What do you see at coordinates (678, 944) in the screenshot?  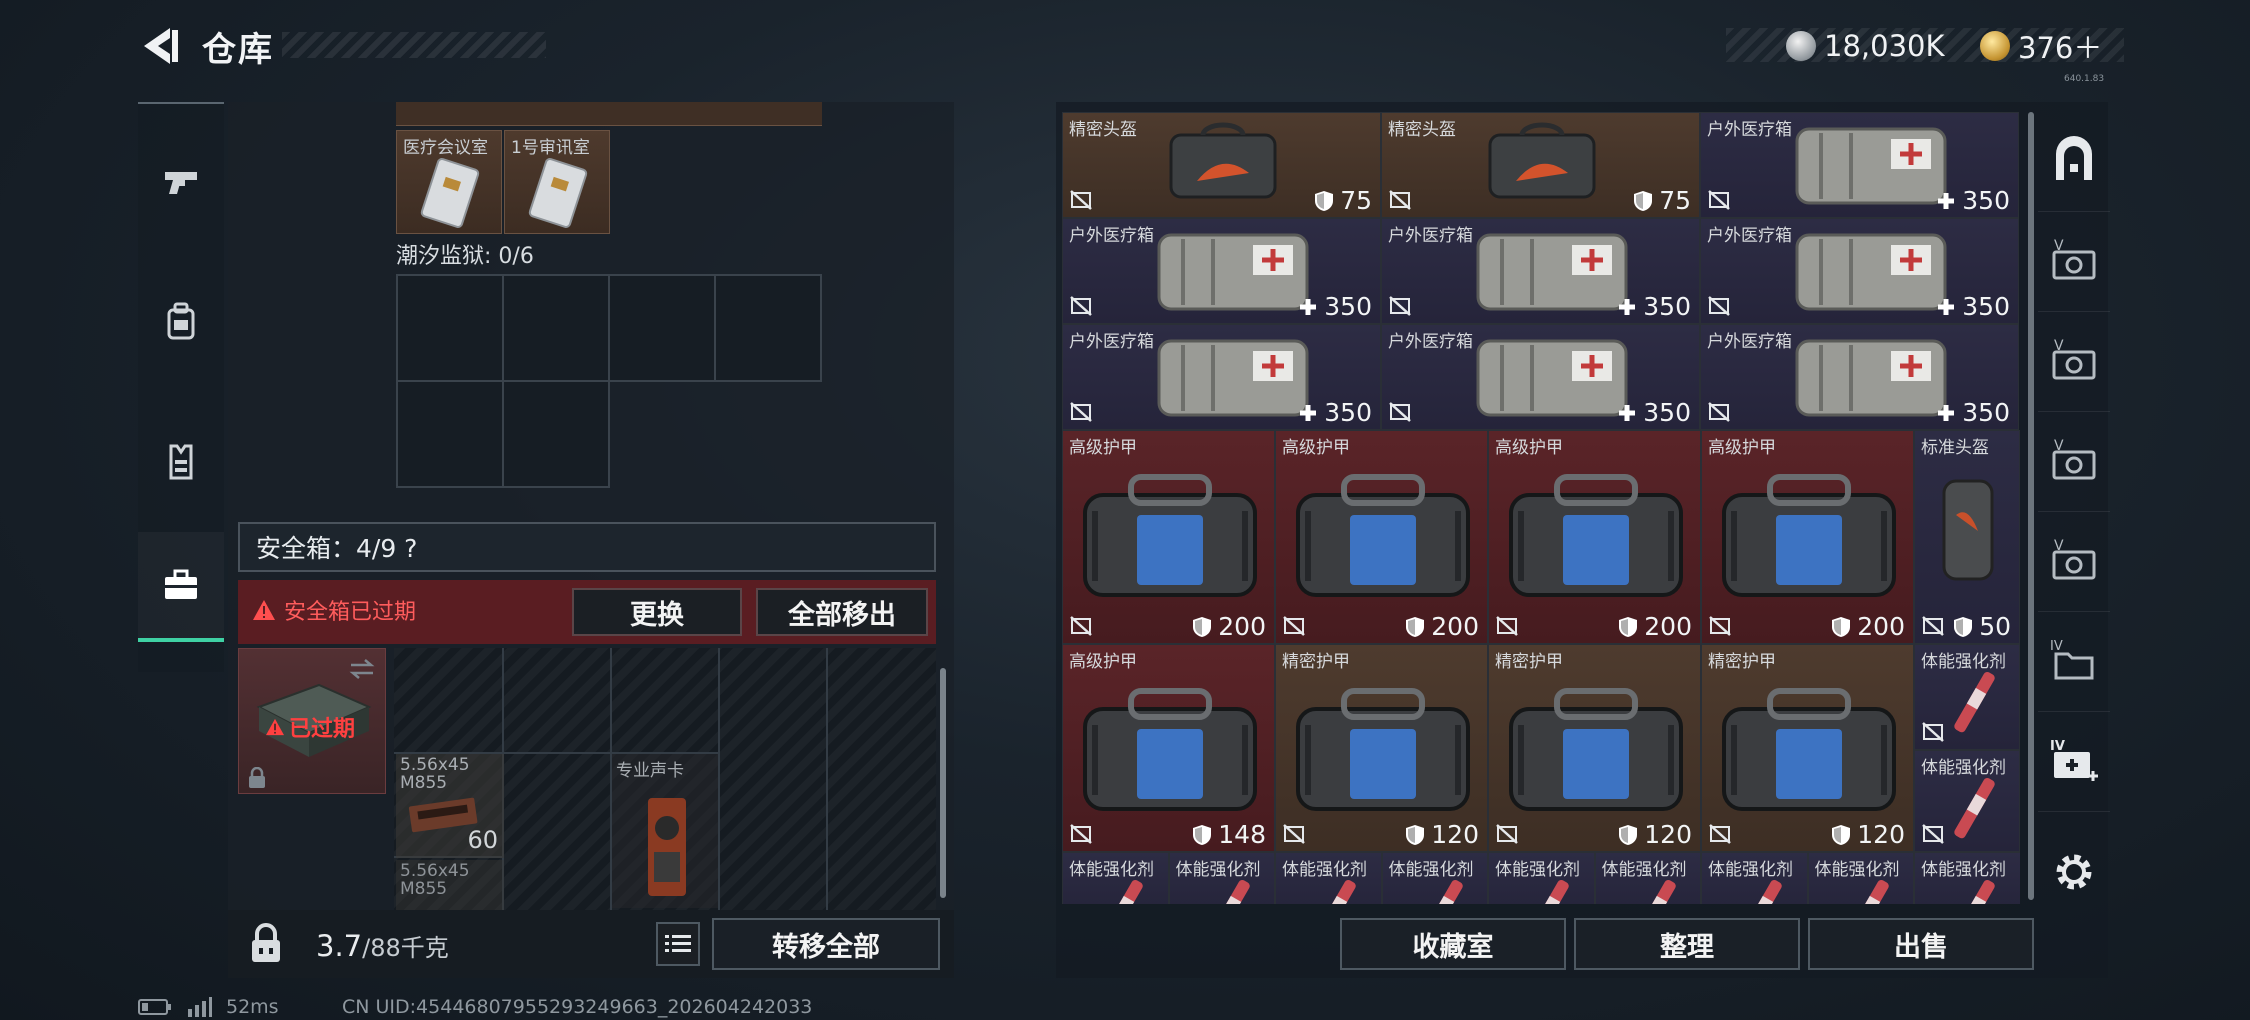 I see `list-view-button` at bounding box center [678, 944].